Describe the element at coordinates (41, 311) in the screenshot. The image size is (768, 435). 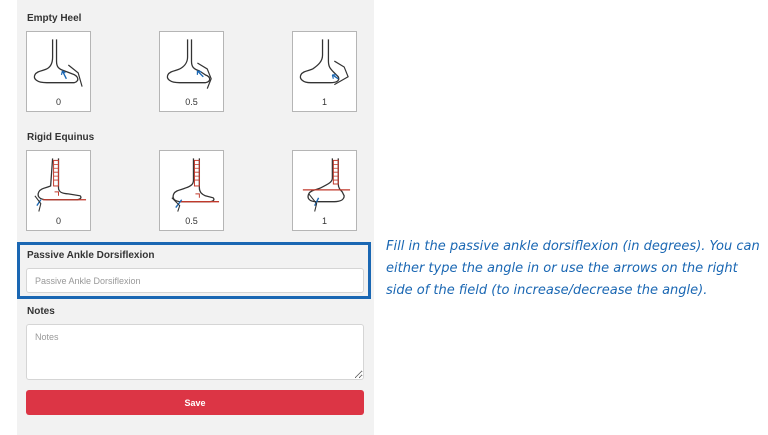
I see `notes-title: Notes` at that location.